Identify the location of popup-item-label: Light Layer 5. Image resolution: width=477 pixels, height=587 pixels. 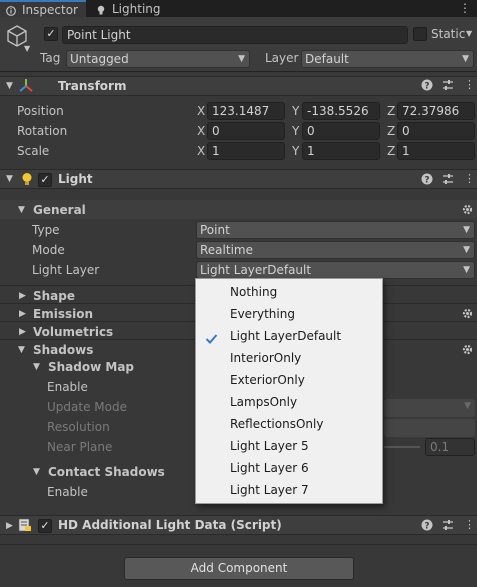
(269, 446).